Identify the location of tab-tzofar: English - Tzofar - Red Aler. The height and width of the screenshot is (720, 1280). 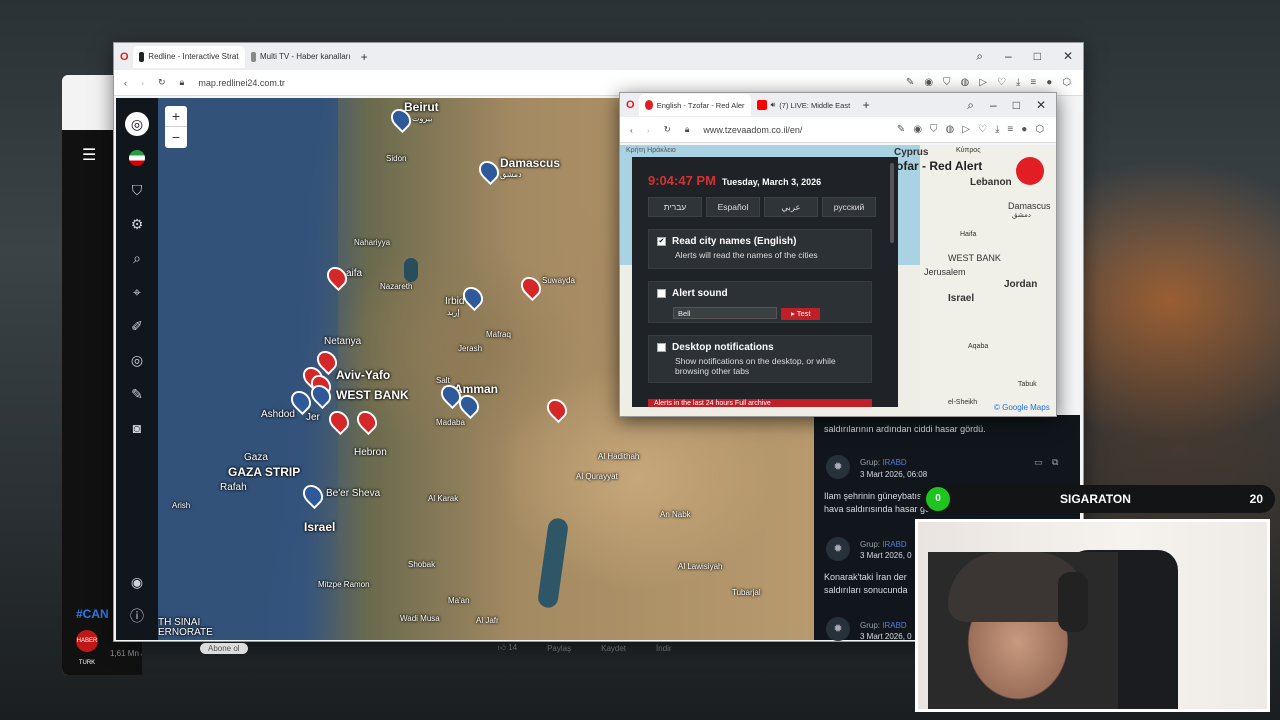
(694, 105).